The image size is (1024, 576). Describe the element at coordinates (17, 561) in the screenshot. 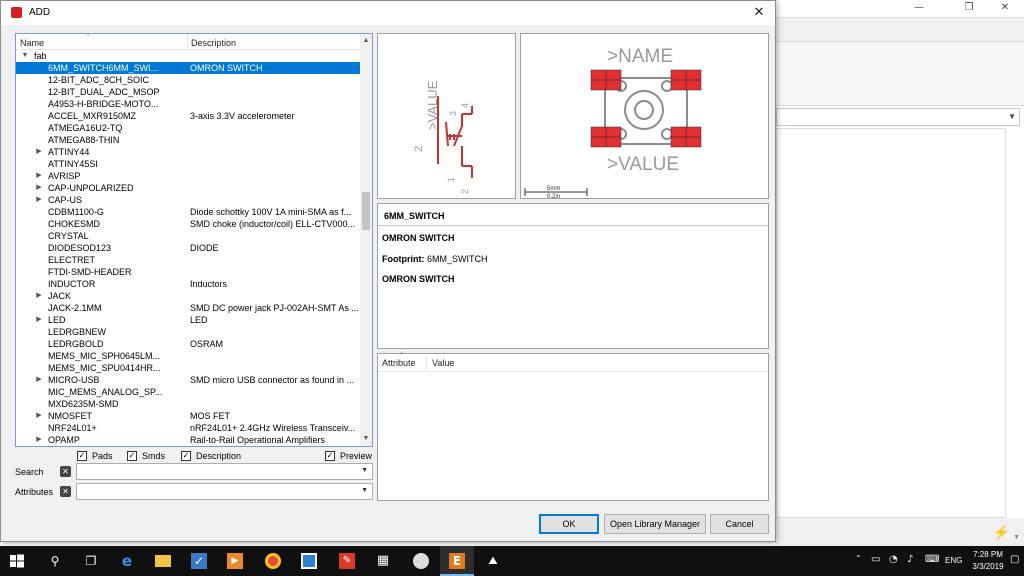

I see `start-button` at that location.